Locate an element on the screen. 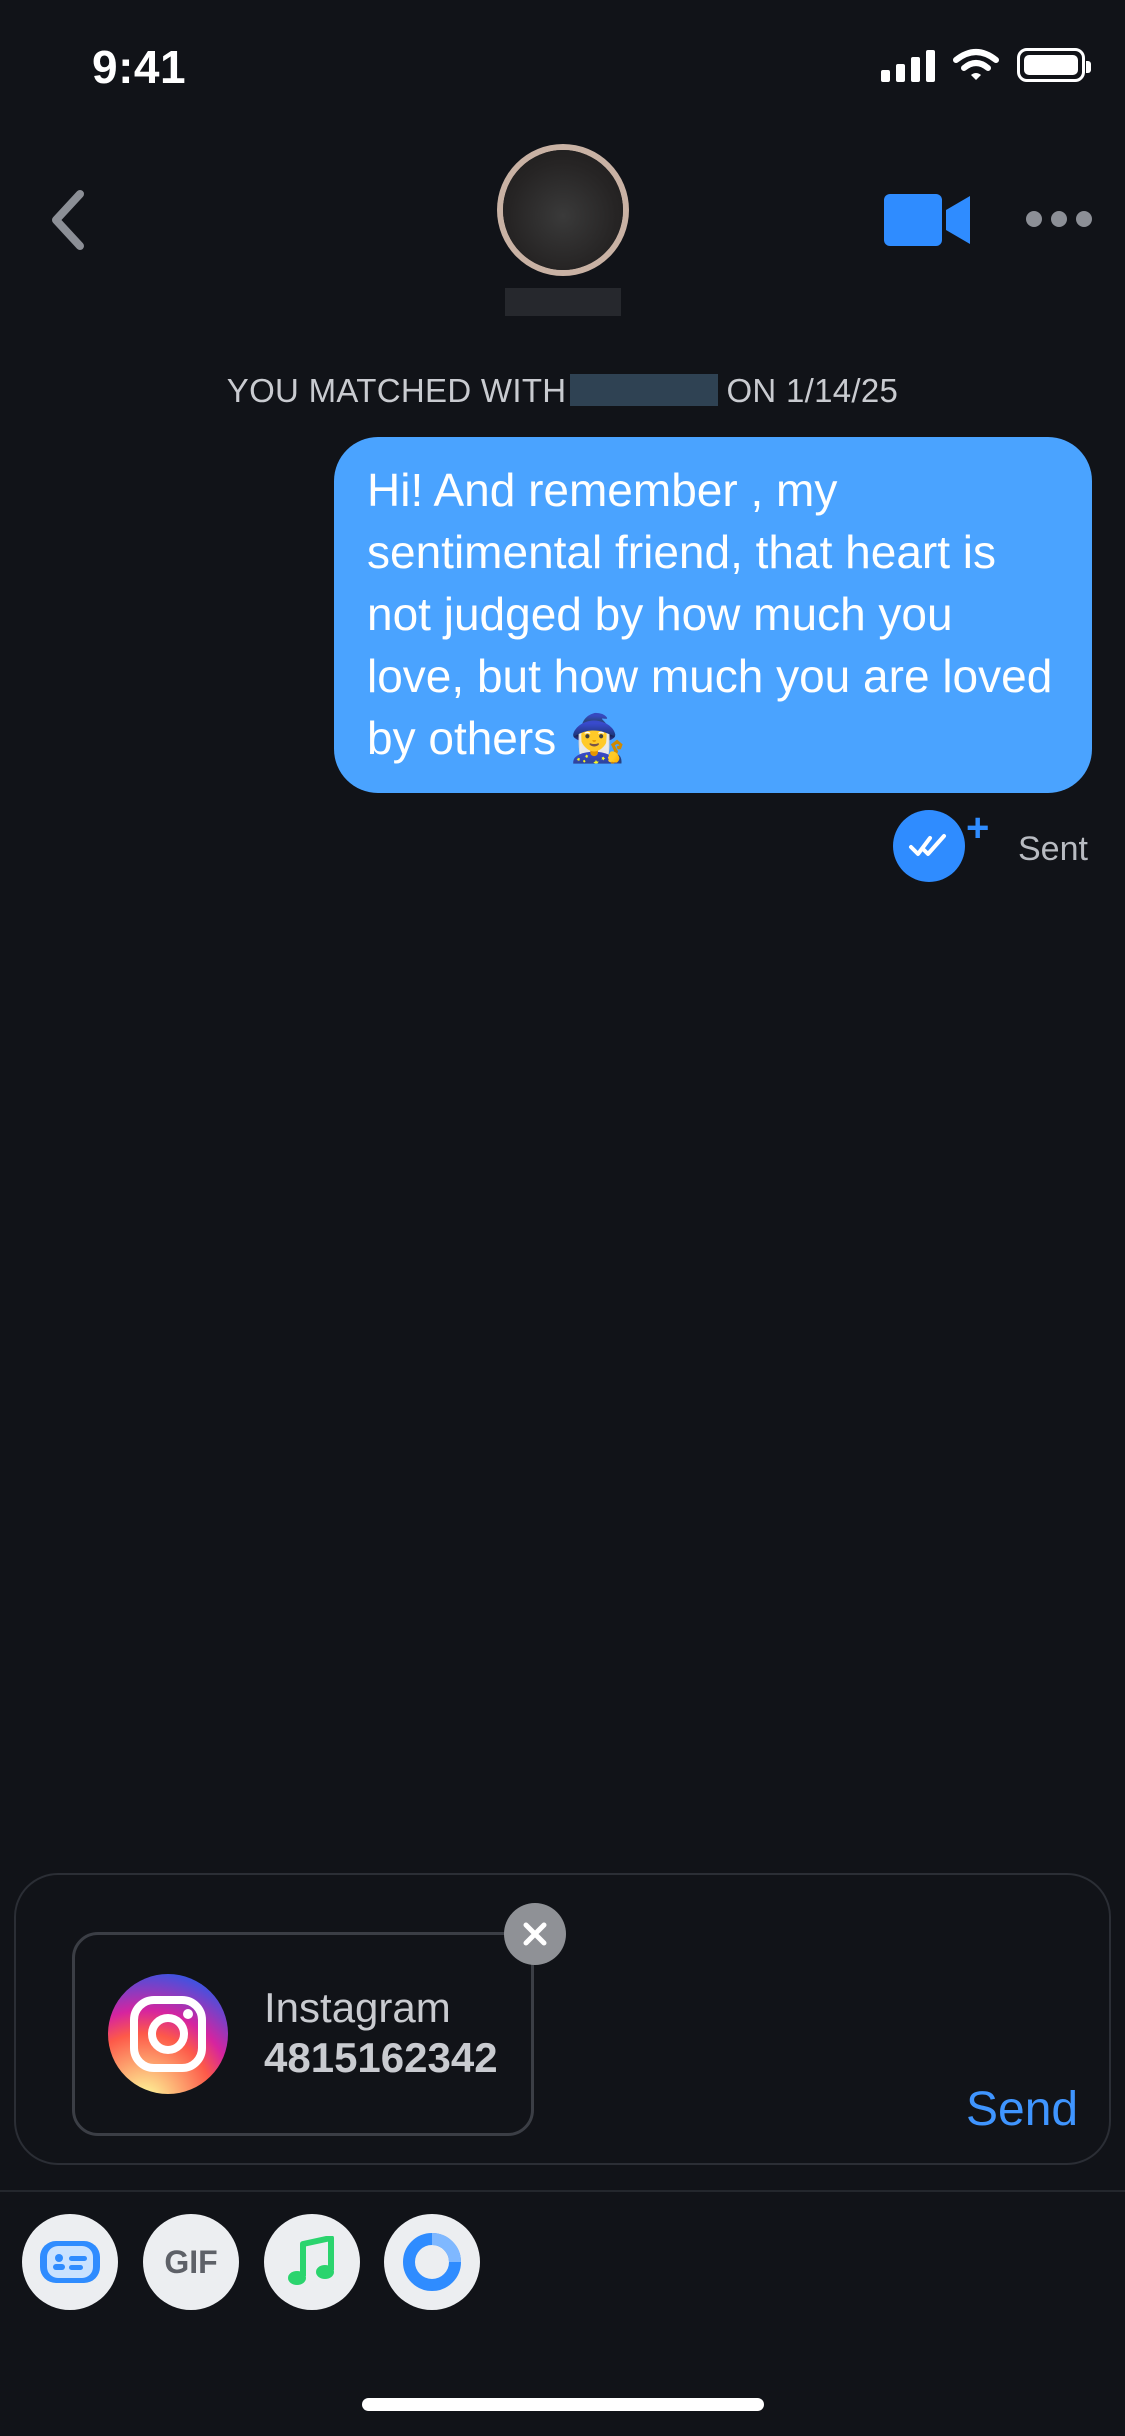  circle-ring-icon is located at coordinates (432, 2262).